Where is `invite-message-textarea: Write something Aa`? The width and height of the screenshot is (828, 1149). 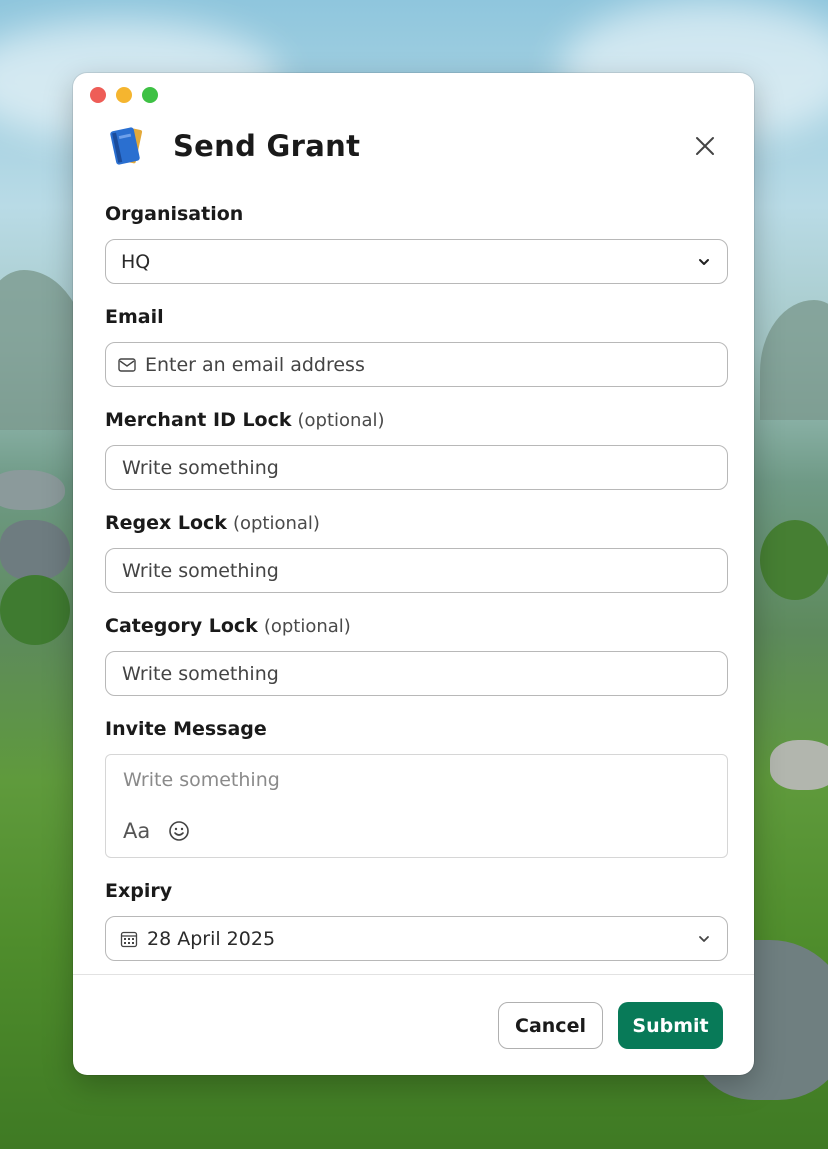
invite-message-textarea: Write something Aa is located at coordinates (416, 806).